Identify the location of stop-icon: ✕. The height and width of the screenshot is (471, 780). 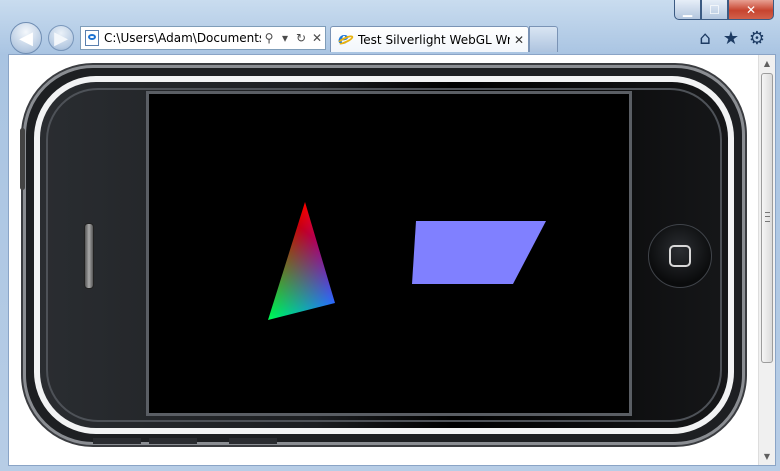
(317, 38).